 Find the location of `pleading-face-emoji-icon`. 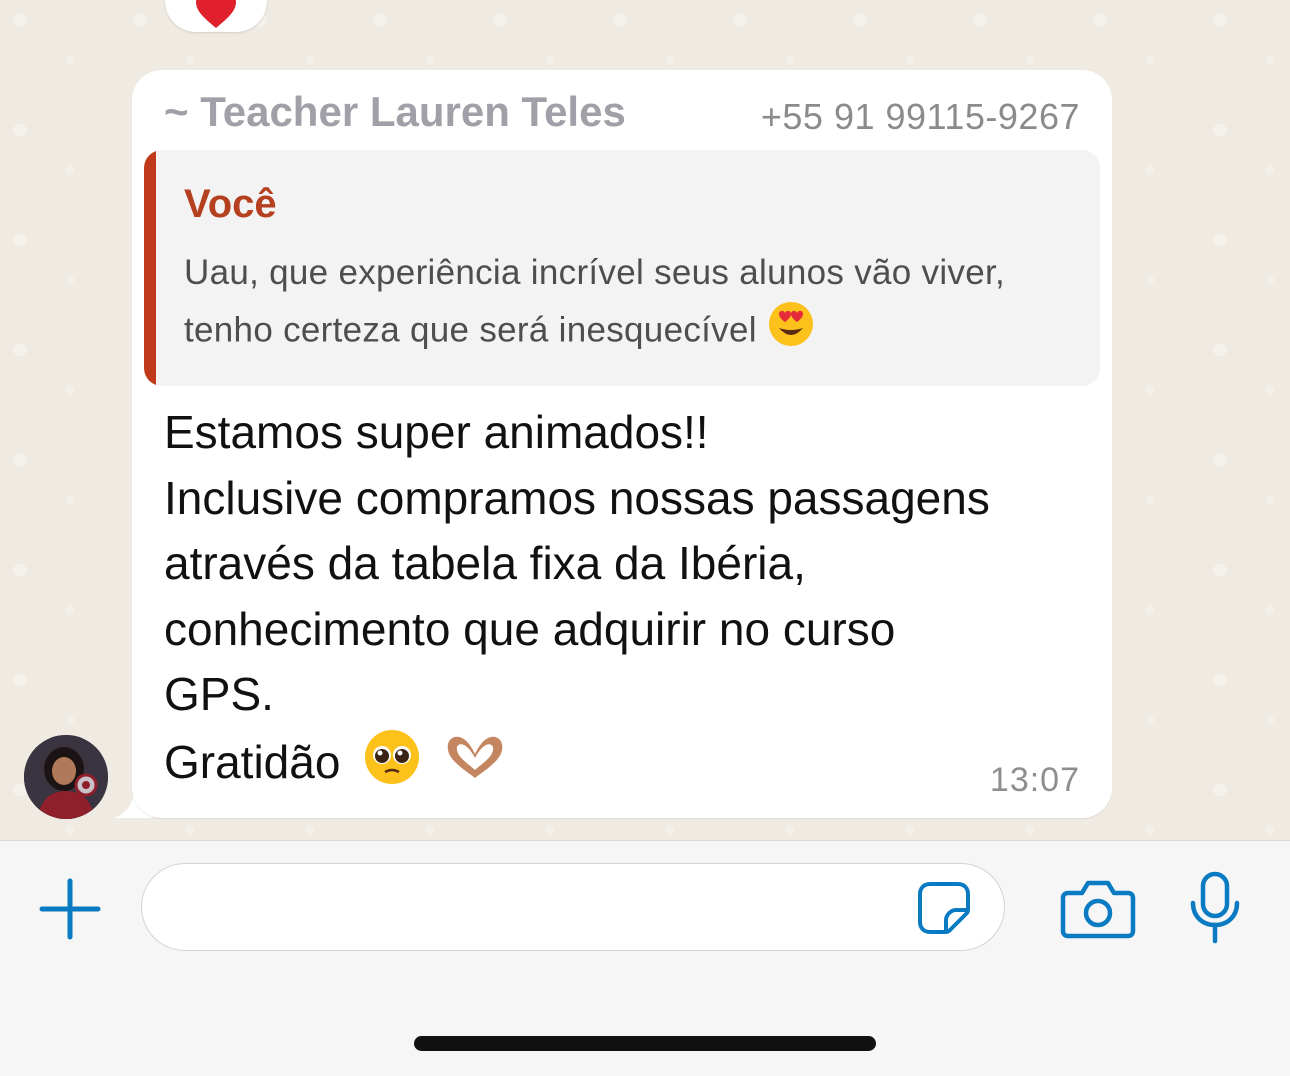

pleading-face-emoji-icon is located at coordinates (392, 766).